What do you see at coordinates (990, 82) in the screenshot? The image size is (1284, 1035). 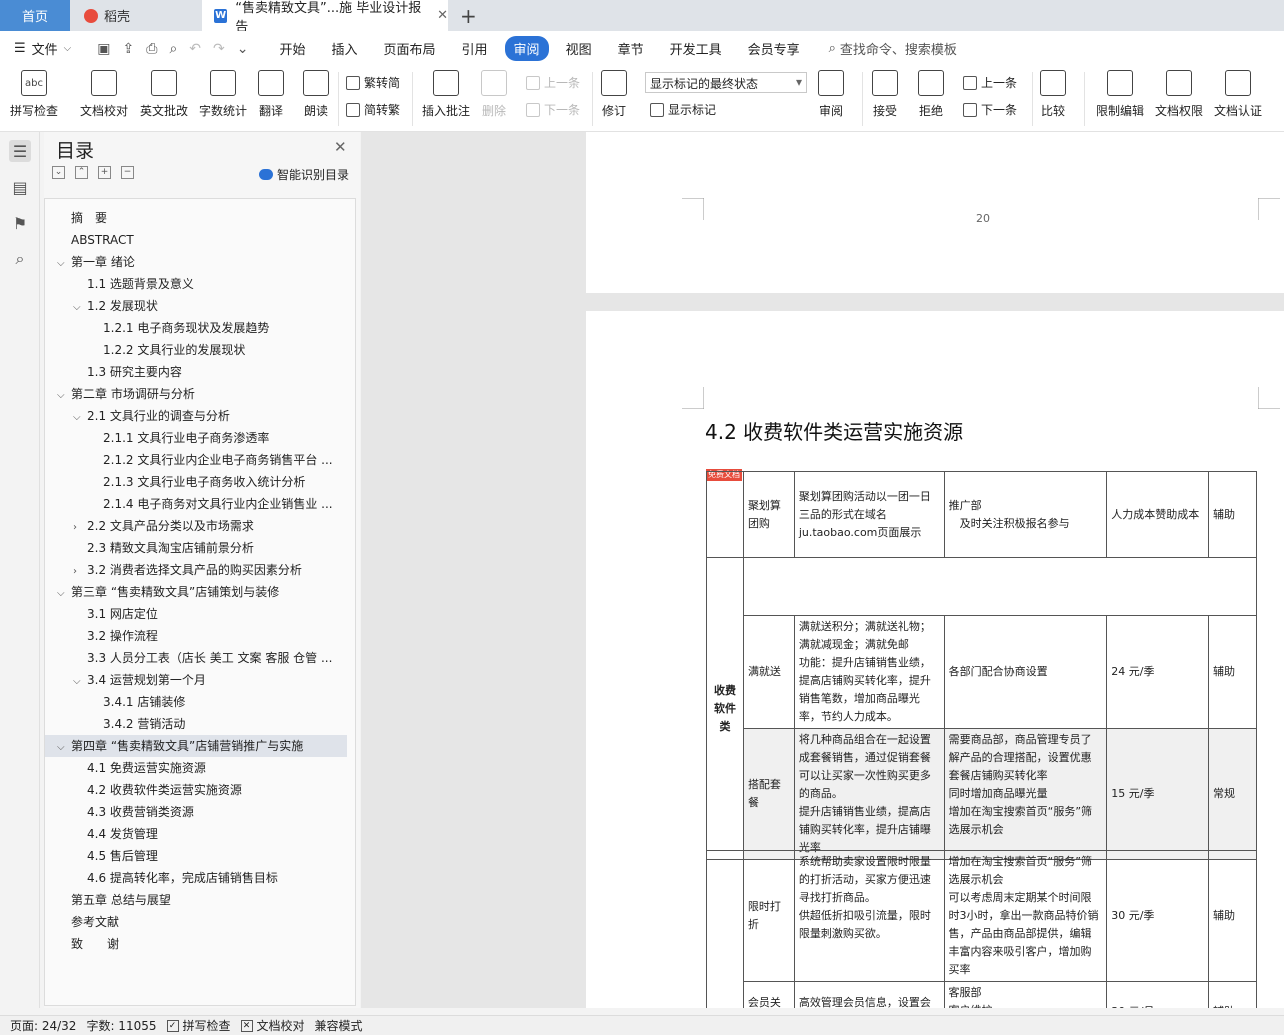 I see `prev-change-button: 上一条` at bounding box center [990, 82].